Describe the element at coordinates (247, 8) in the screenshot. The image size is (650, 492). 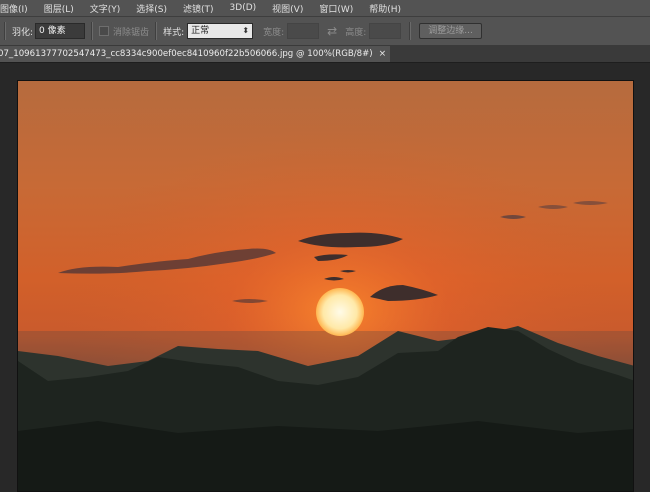
I see `menu-3d: 3D(D)` at that location.